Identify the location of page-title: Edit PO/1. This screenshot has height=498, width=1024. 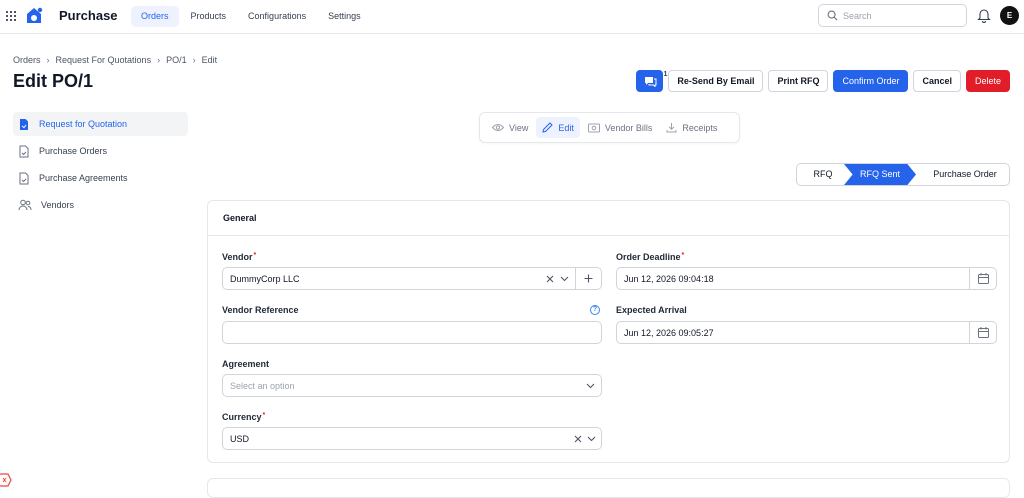
(53, 81).